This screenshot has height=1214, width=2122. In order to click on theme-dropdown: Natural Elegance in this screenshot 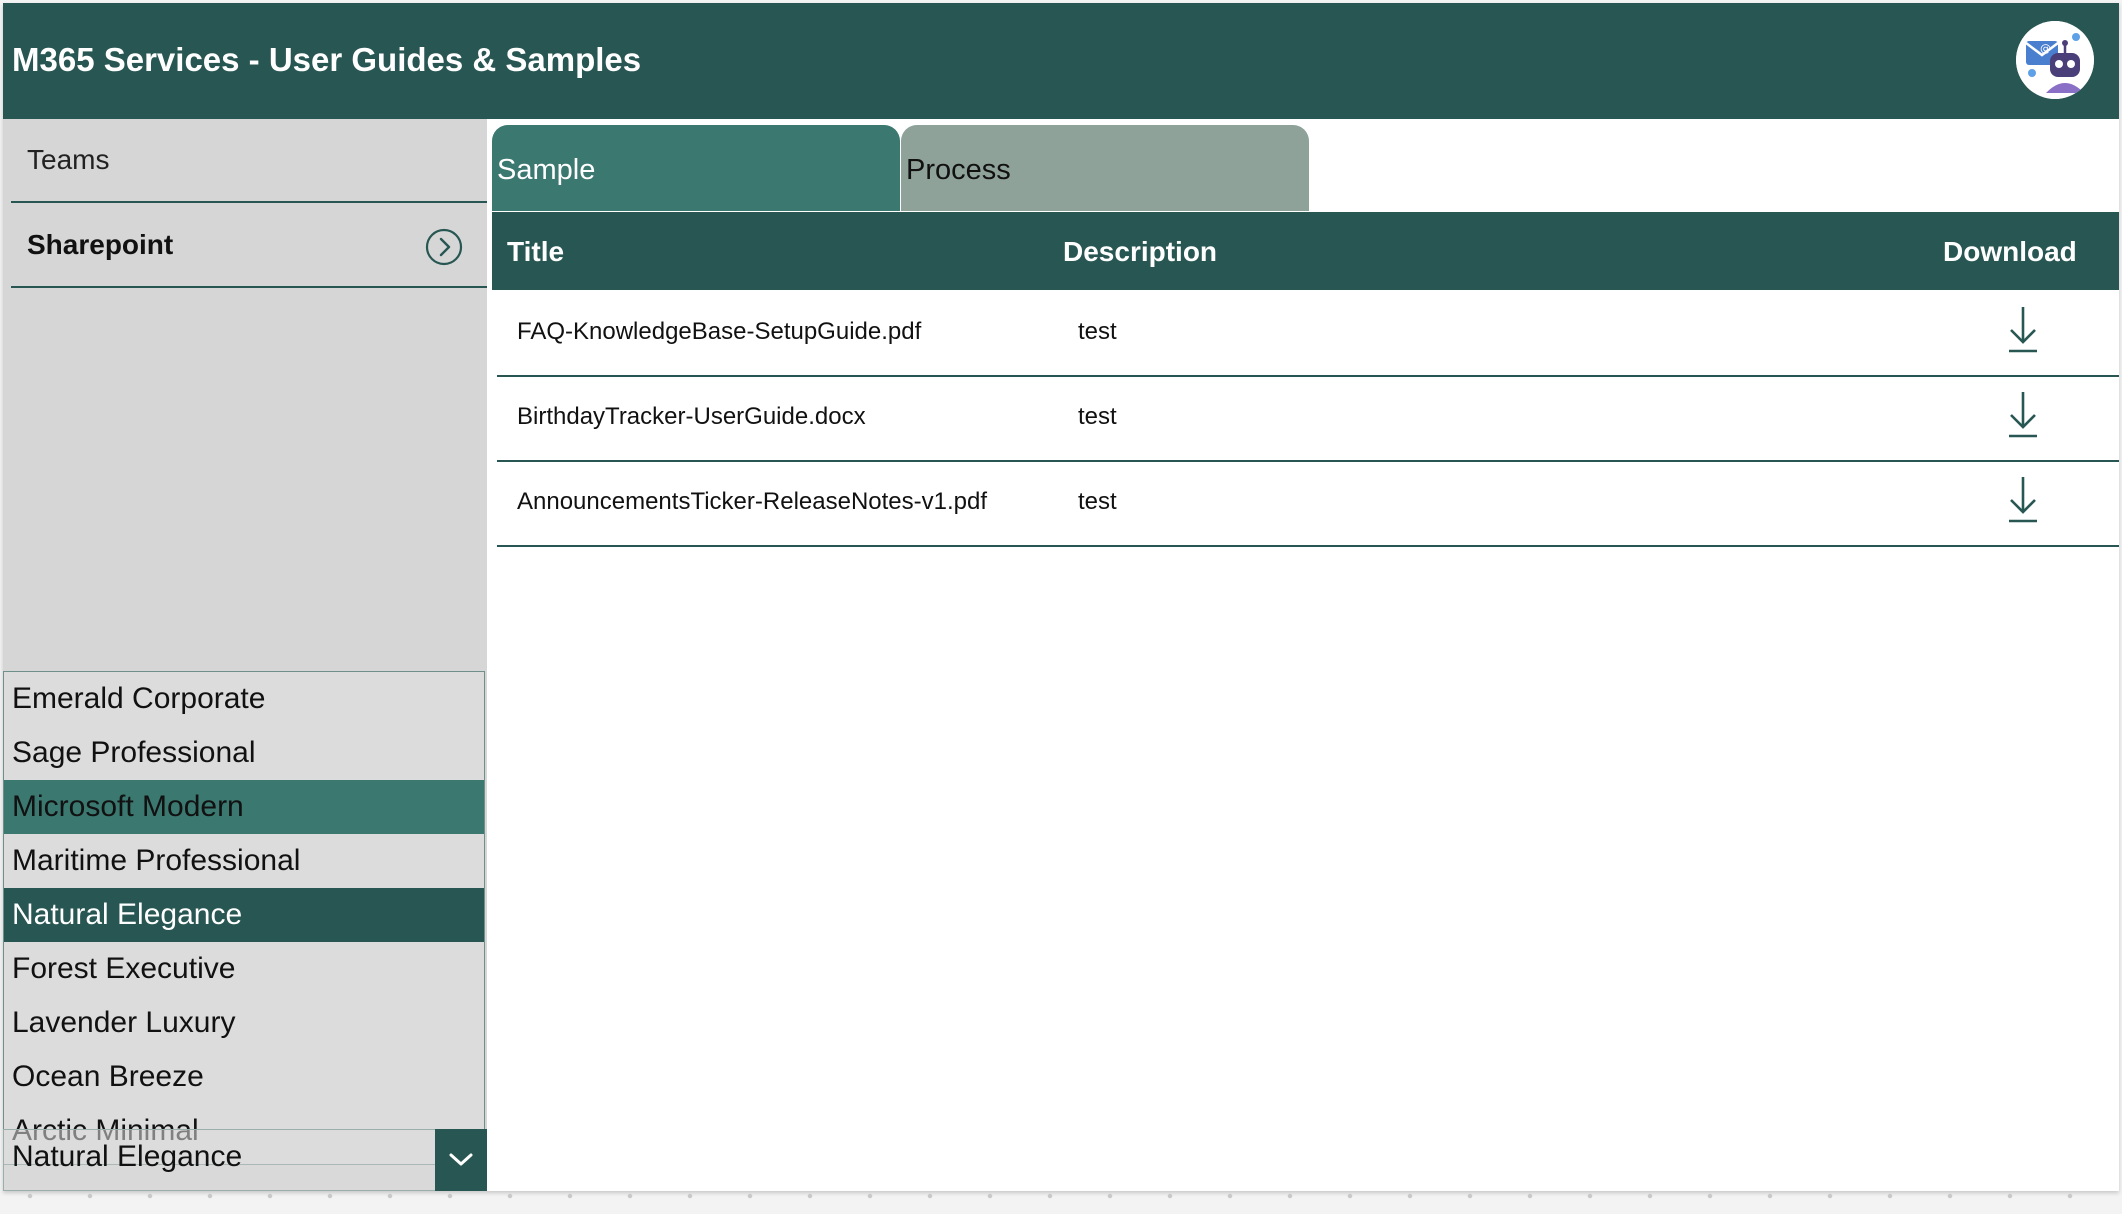, I will do `click(245, 1160)`.